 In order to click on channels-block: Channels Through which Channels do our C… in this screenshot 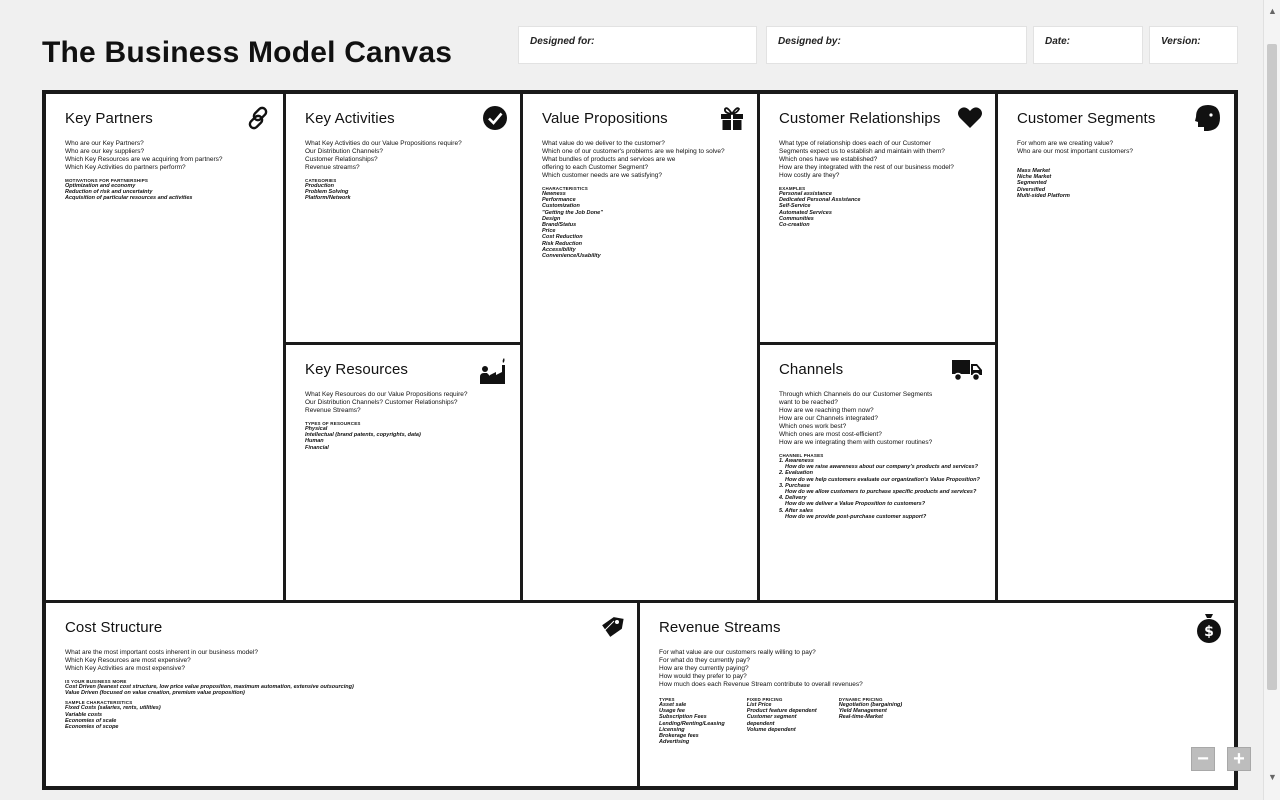, I will do `click(877, 472)`.